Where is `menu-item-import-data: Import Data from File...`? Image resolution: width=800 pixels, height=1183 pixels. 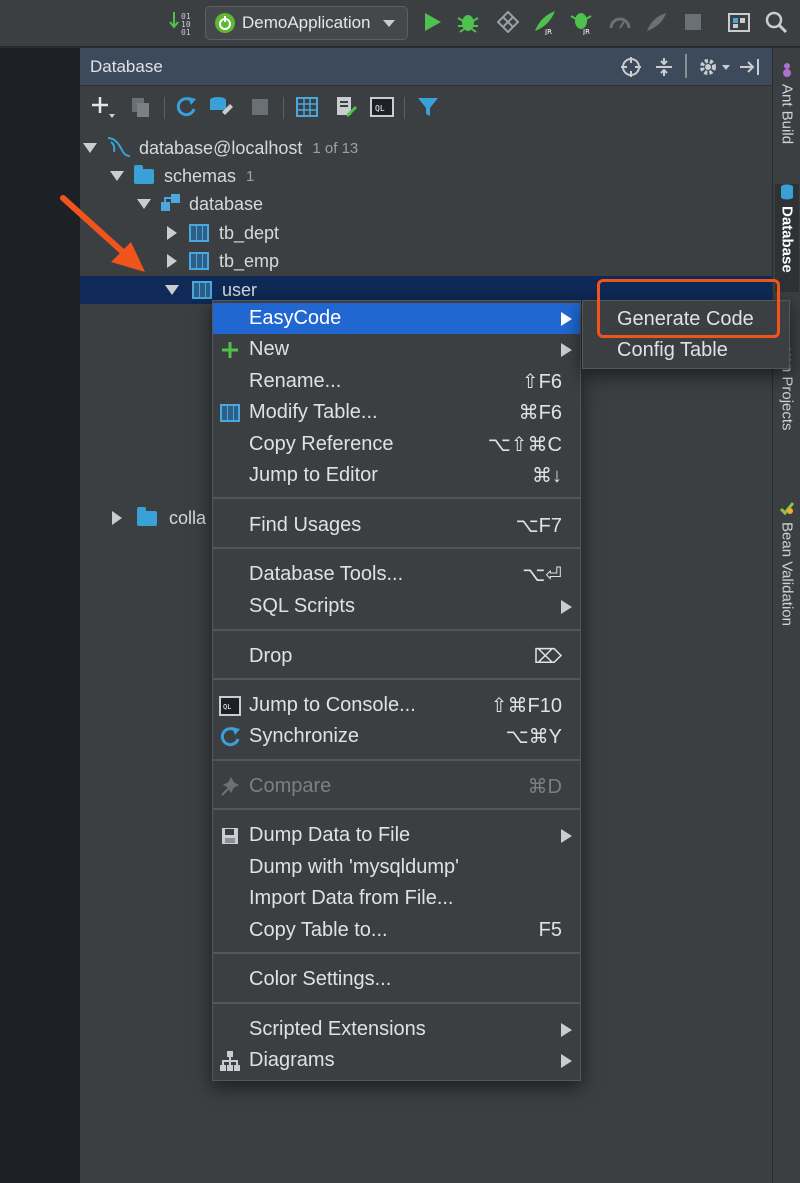
menu-item-import-data: Import Data from File... is located at coordinates (396, 898).